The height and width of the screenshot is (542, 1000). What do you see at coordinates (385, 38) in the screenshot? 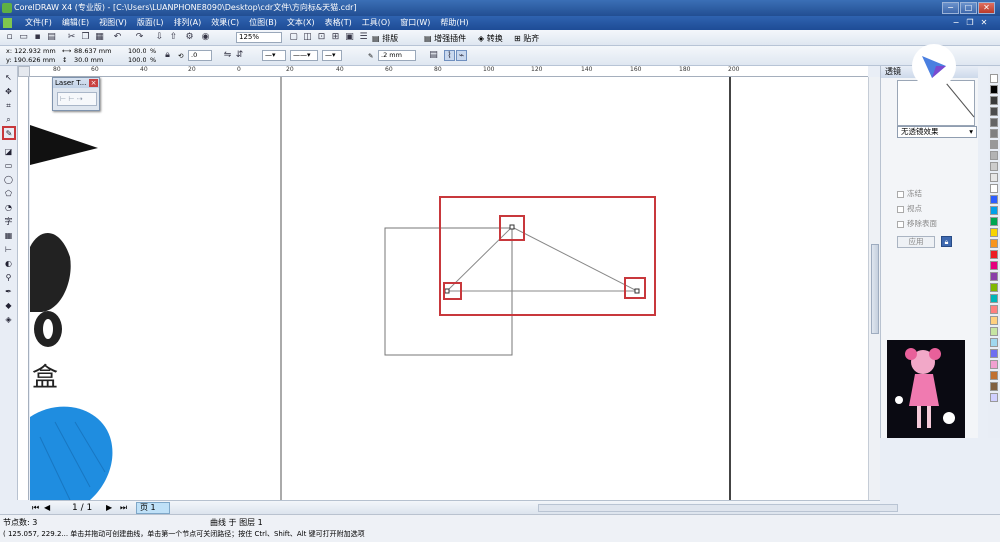
I see `arrange-toolbar-button: ▤ 排版` at bounding box center [385, 38].